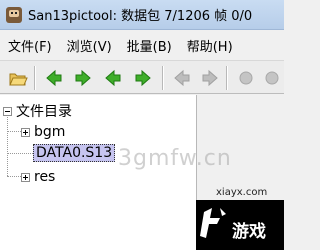 The width and height of the screenshot is (320, 250). I want to click on last-icon, so click(143, 78).